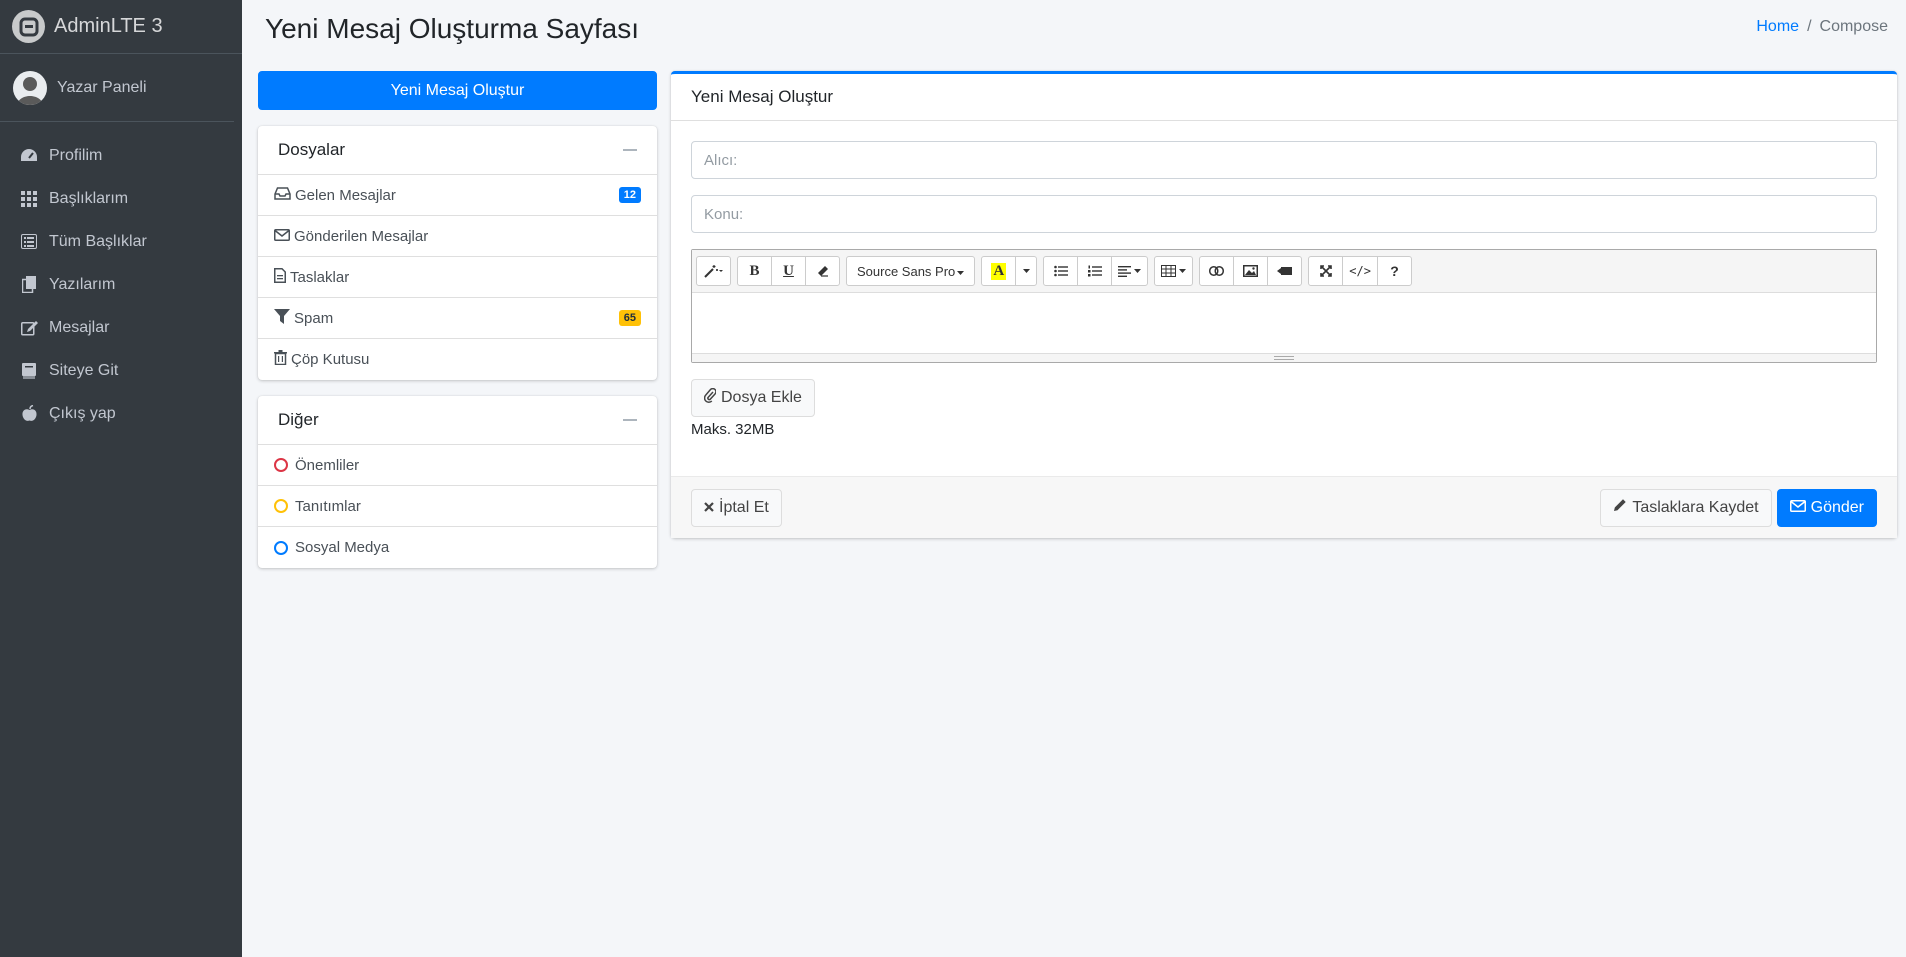 The height and width of the screenshot is (957, 1906). What do you see at coordinates (1130, 271) in the screenshot?
I see `paragraph-align-icon` at bounding box center [1130, 271].